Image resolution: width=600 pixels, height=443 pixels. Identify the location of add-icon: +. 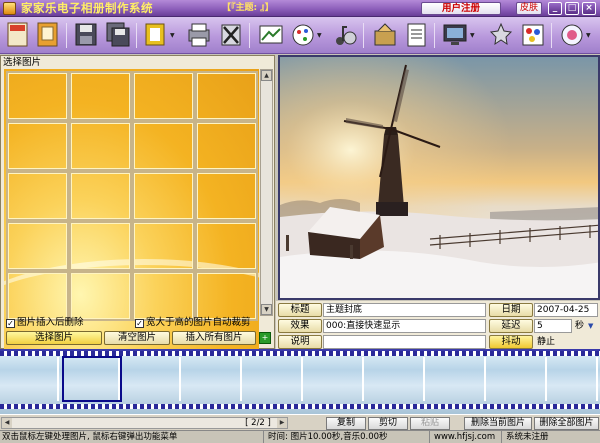
(265, 338).